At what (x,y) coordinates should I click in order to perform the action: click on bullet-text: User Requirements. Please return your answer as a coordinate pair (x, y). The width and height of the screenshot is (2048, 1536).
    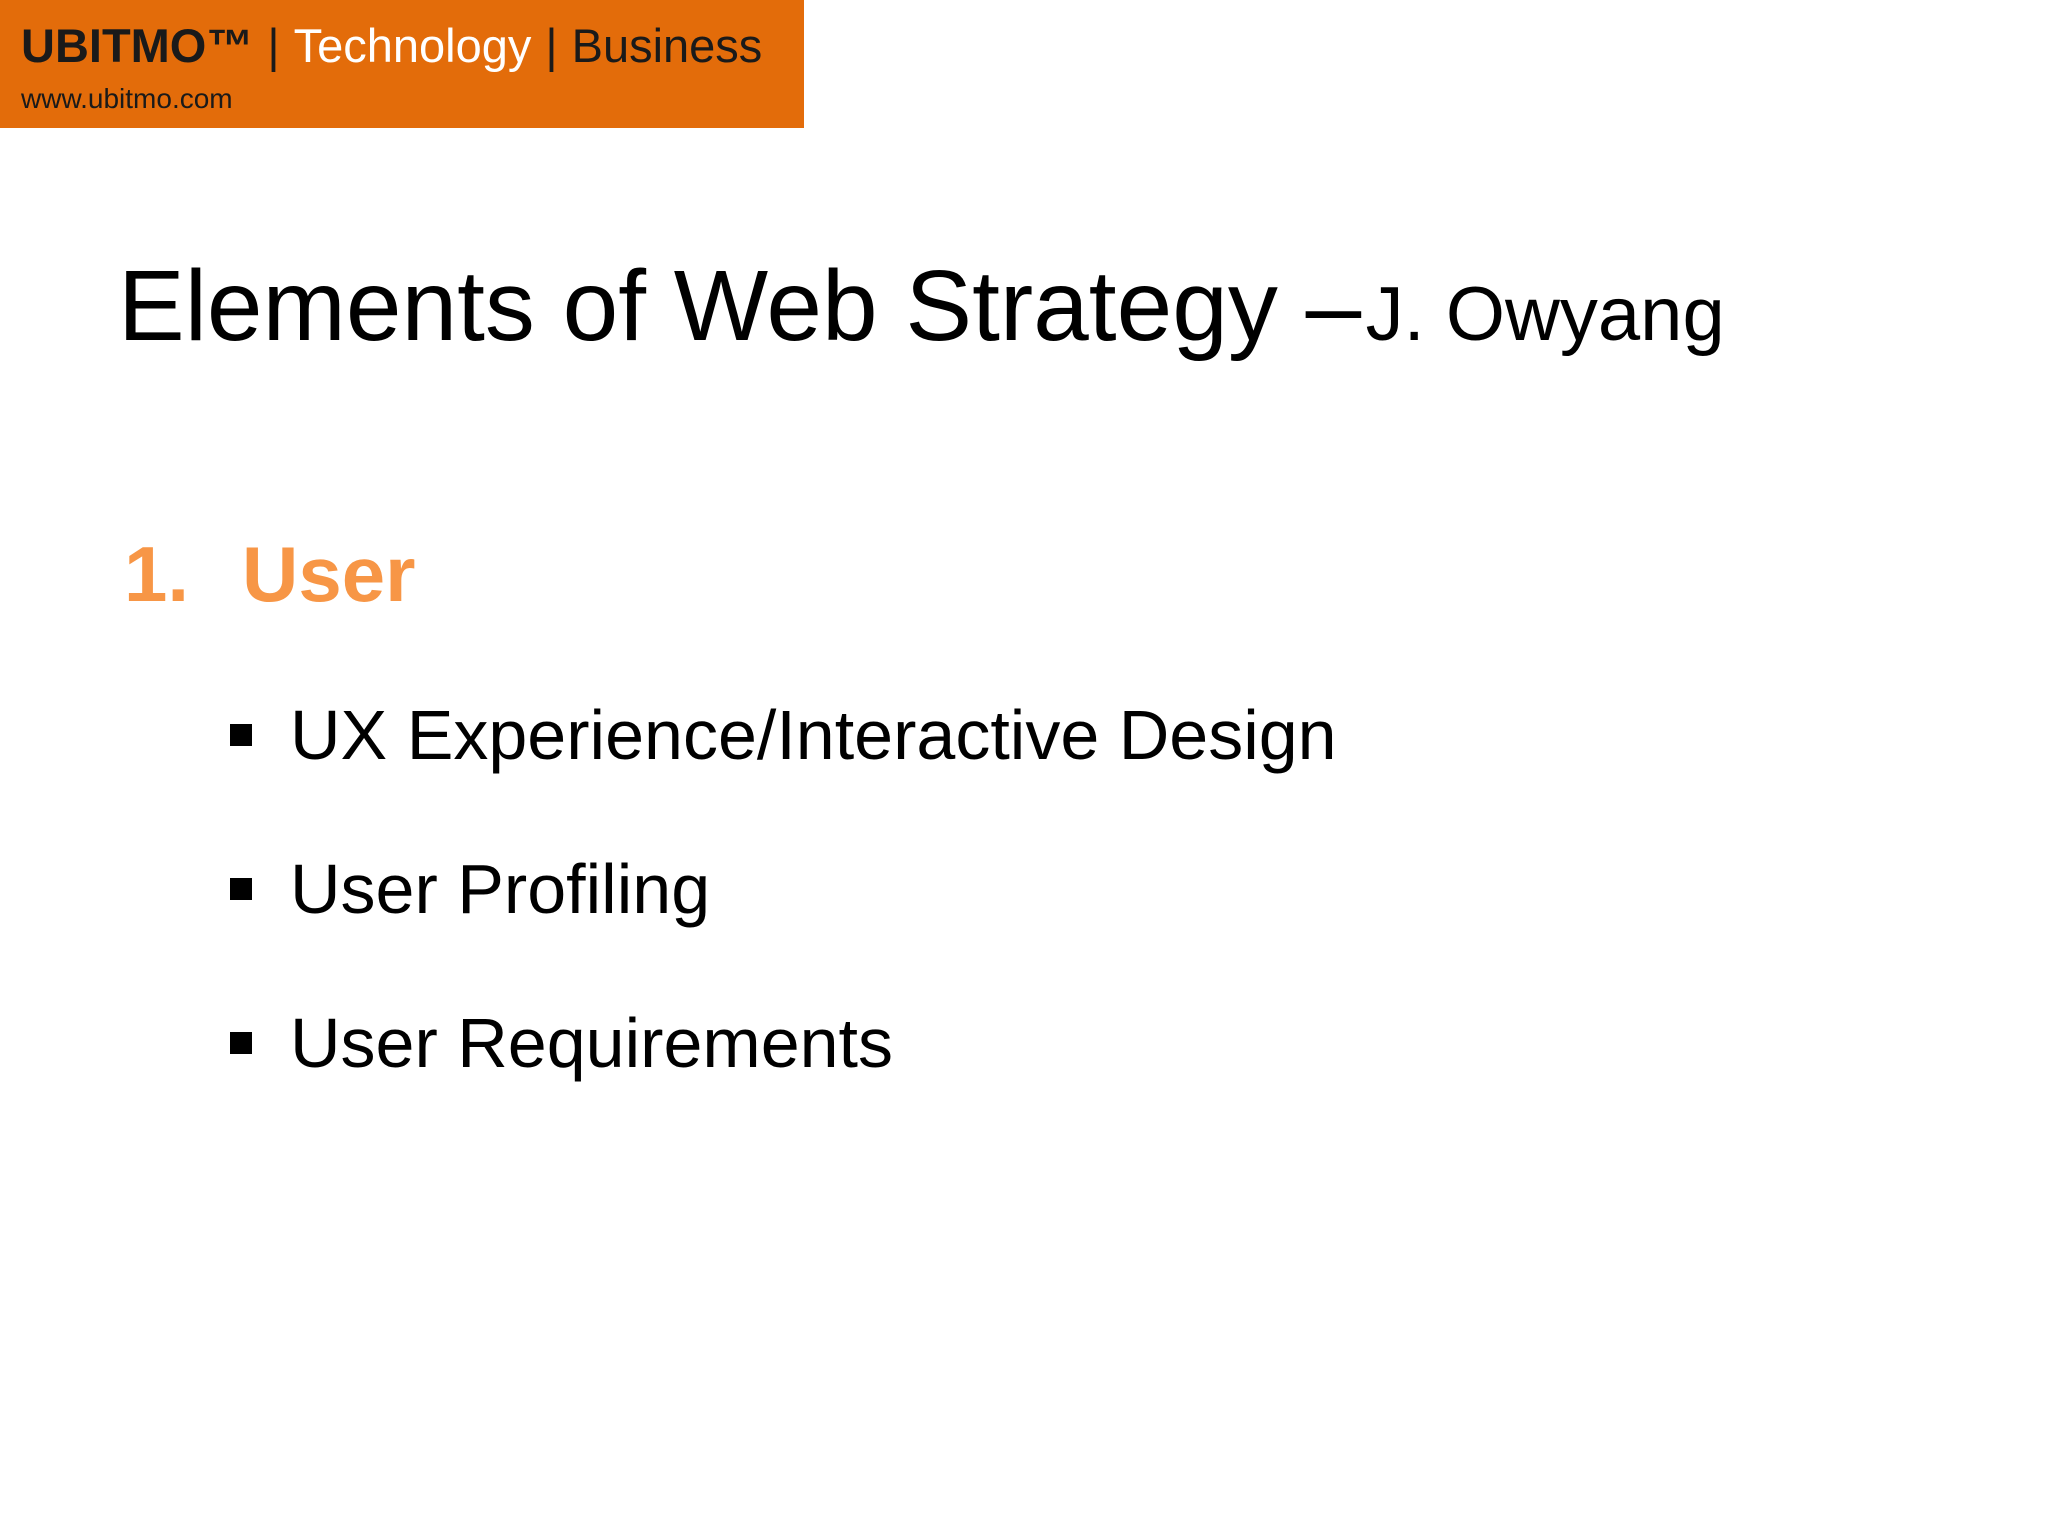
    Looking at the image, I should click on (591, 1043).